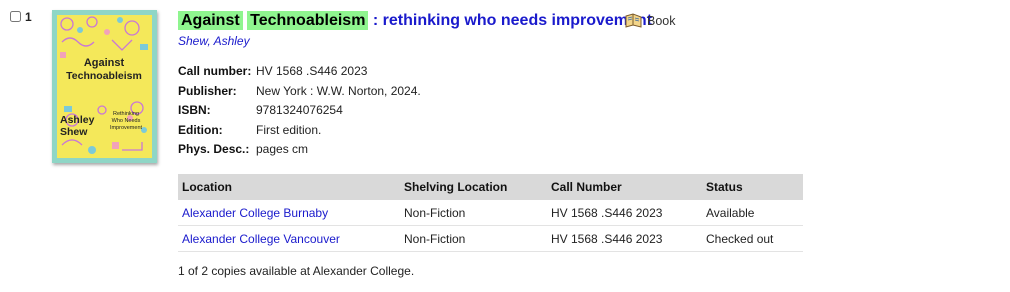  What do you see at coordinates (214, 149) in the screenshot?
I see `detail-label: Phys. Desc.:` at bounding box center [214, 149].